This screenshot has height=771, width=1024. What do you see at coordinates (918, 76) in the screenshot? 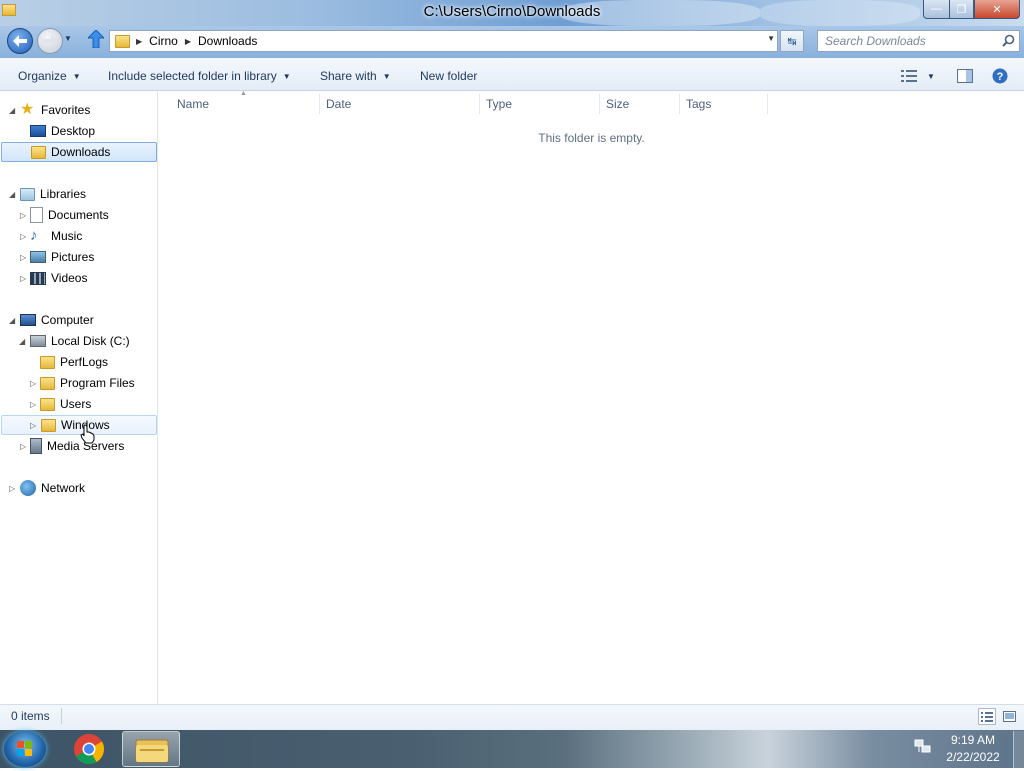
I see `change-view-button: ▼` at bounding box center [918, 76].